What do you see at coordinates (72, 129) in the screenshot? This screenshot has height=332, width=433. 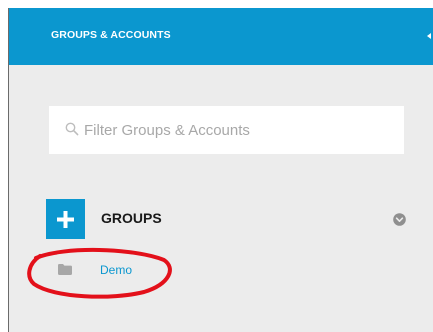 I see `search-icon` at bounding box center [72, 129].